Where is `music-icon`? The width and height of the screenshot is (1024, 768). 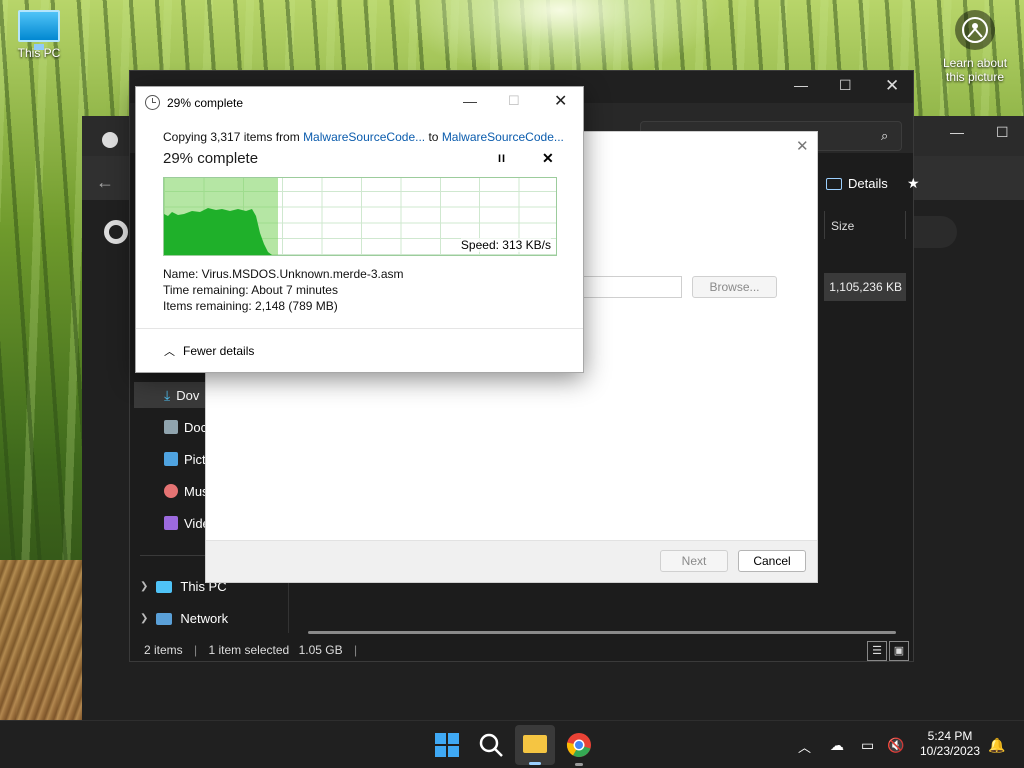
music-icon is located at coordinates (171, 491).